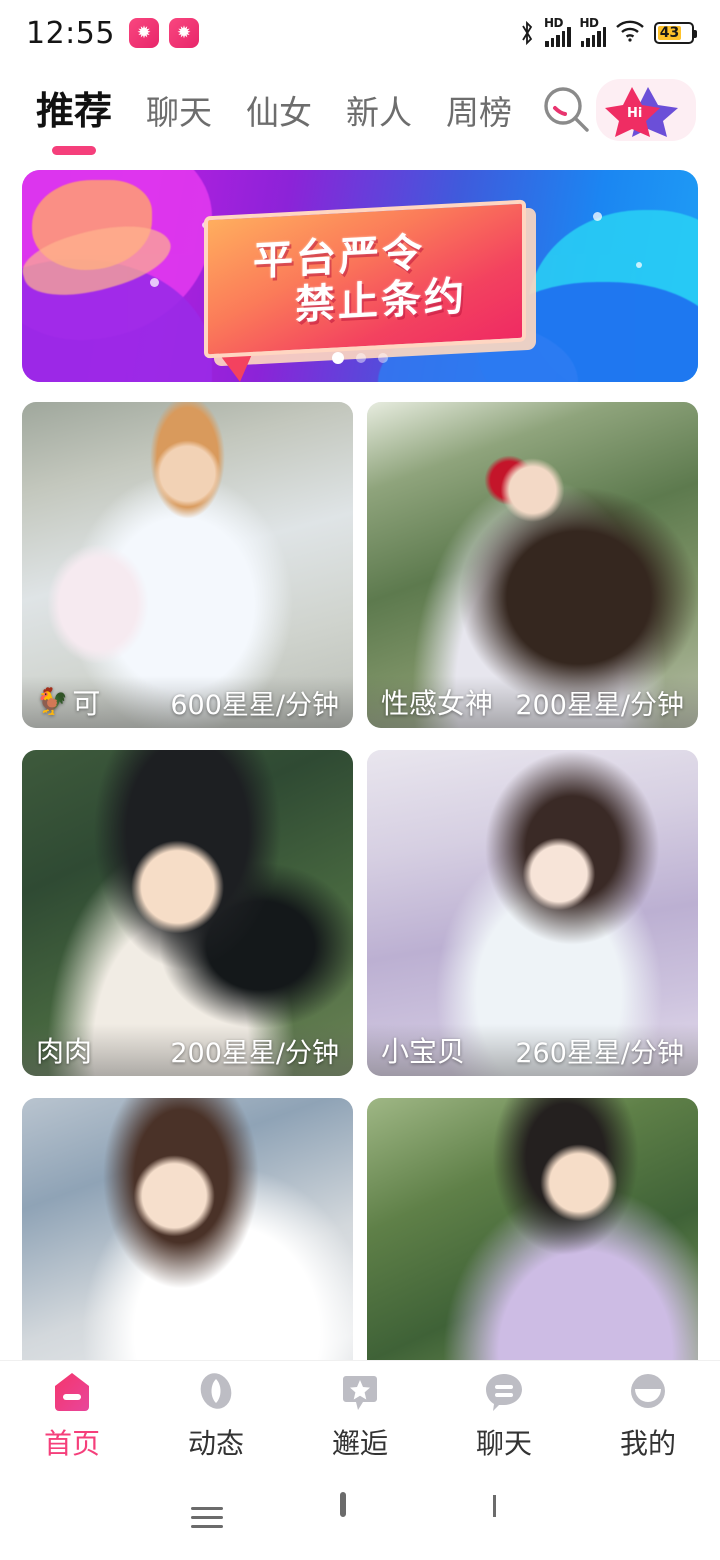 The height and width of the screenshot is (1560, 720). I want to click on app-logo-badge: Hi, so click(646, 110).